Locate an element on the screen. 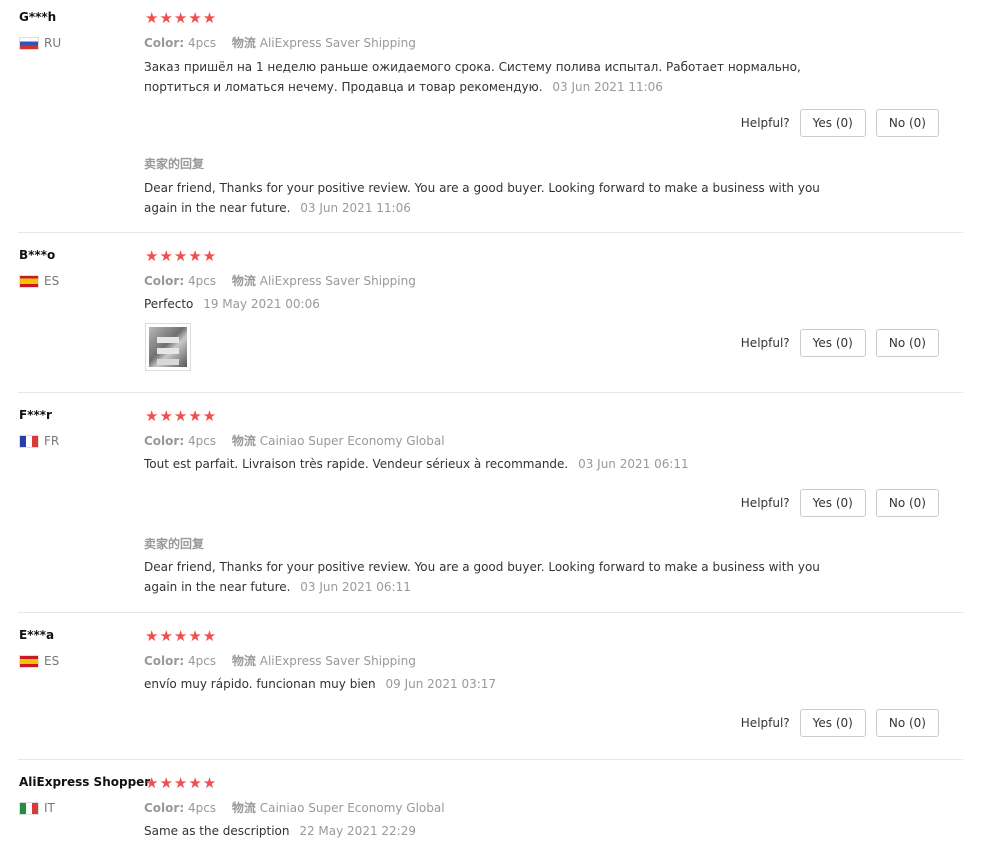 This screenshot has height=857, width=981. buyer-country: FR is located at coordinates (39, 441).